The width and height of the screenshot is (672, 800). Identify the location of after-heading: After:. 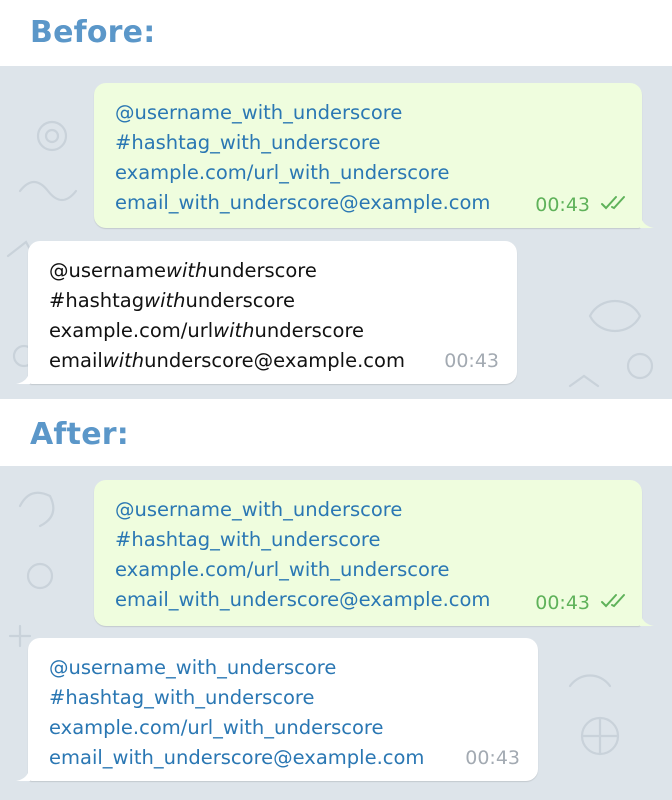
(79, 434).